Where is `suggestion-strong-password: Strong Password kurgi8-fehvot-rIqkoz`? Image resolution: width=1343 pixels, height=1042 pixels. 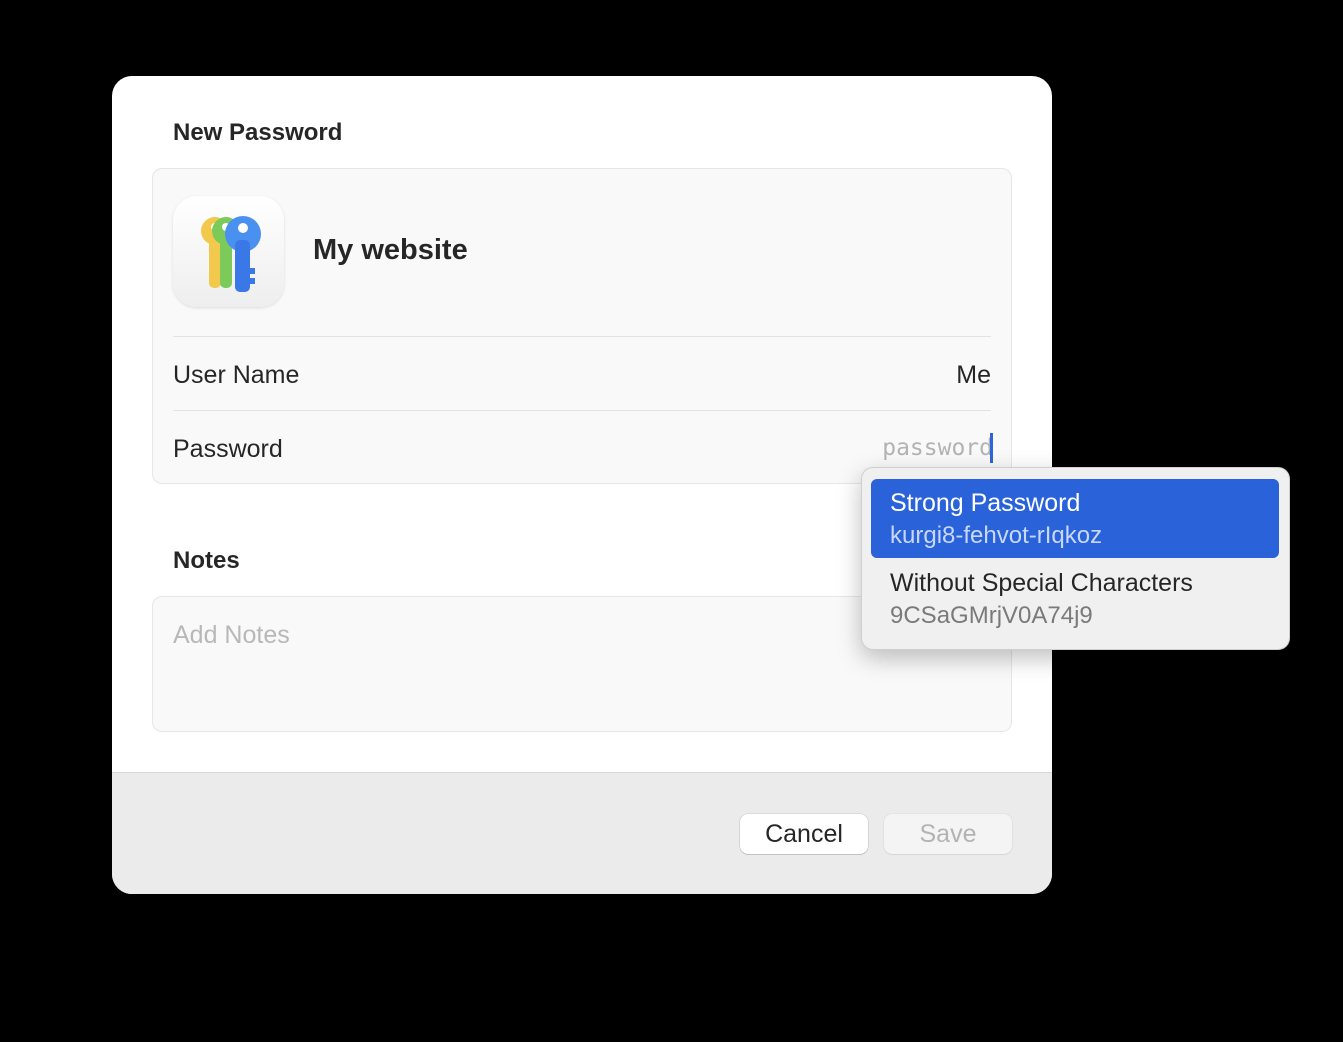
suggestion-strong-password: Strong Password kurgi8-fehvot-rIqkoz is located at coordinates (1075, 518).